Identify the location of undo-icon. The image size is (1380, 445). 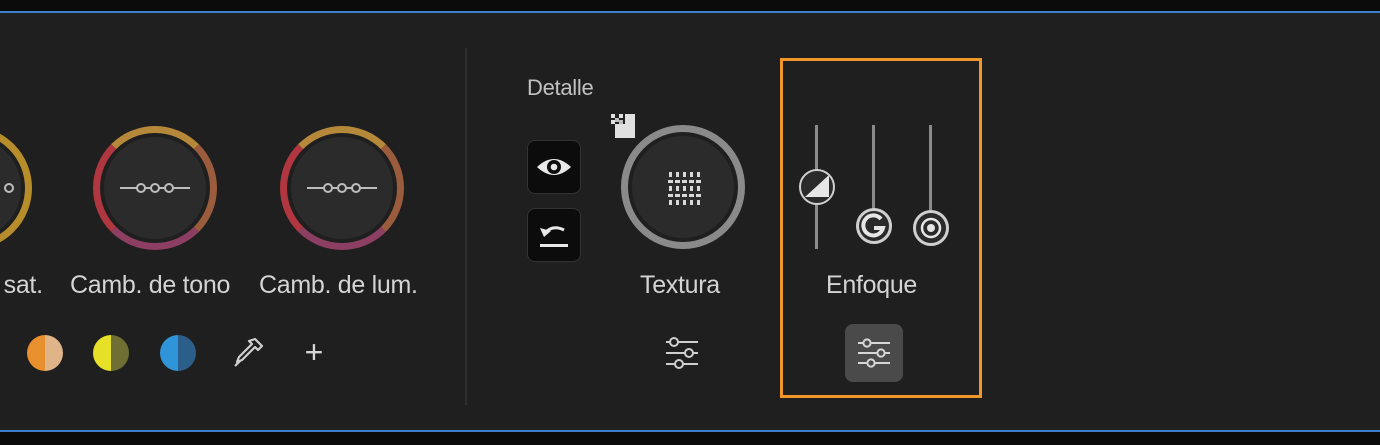
(554, 236).